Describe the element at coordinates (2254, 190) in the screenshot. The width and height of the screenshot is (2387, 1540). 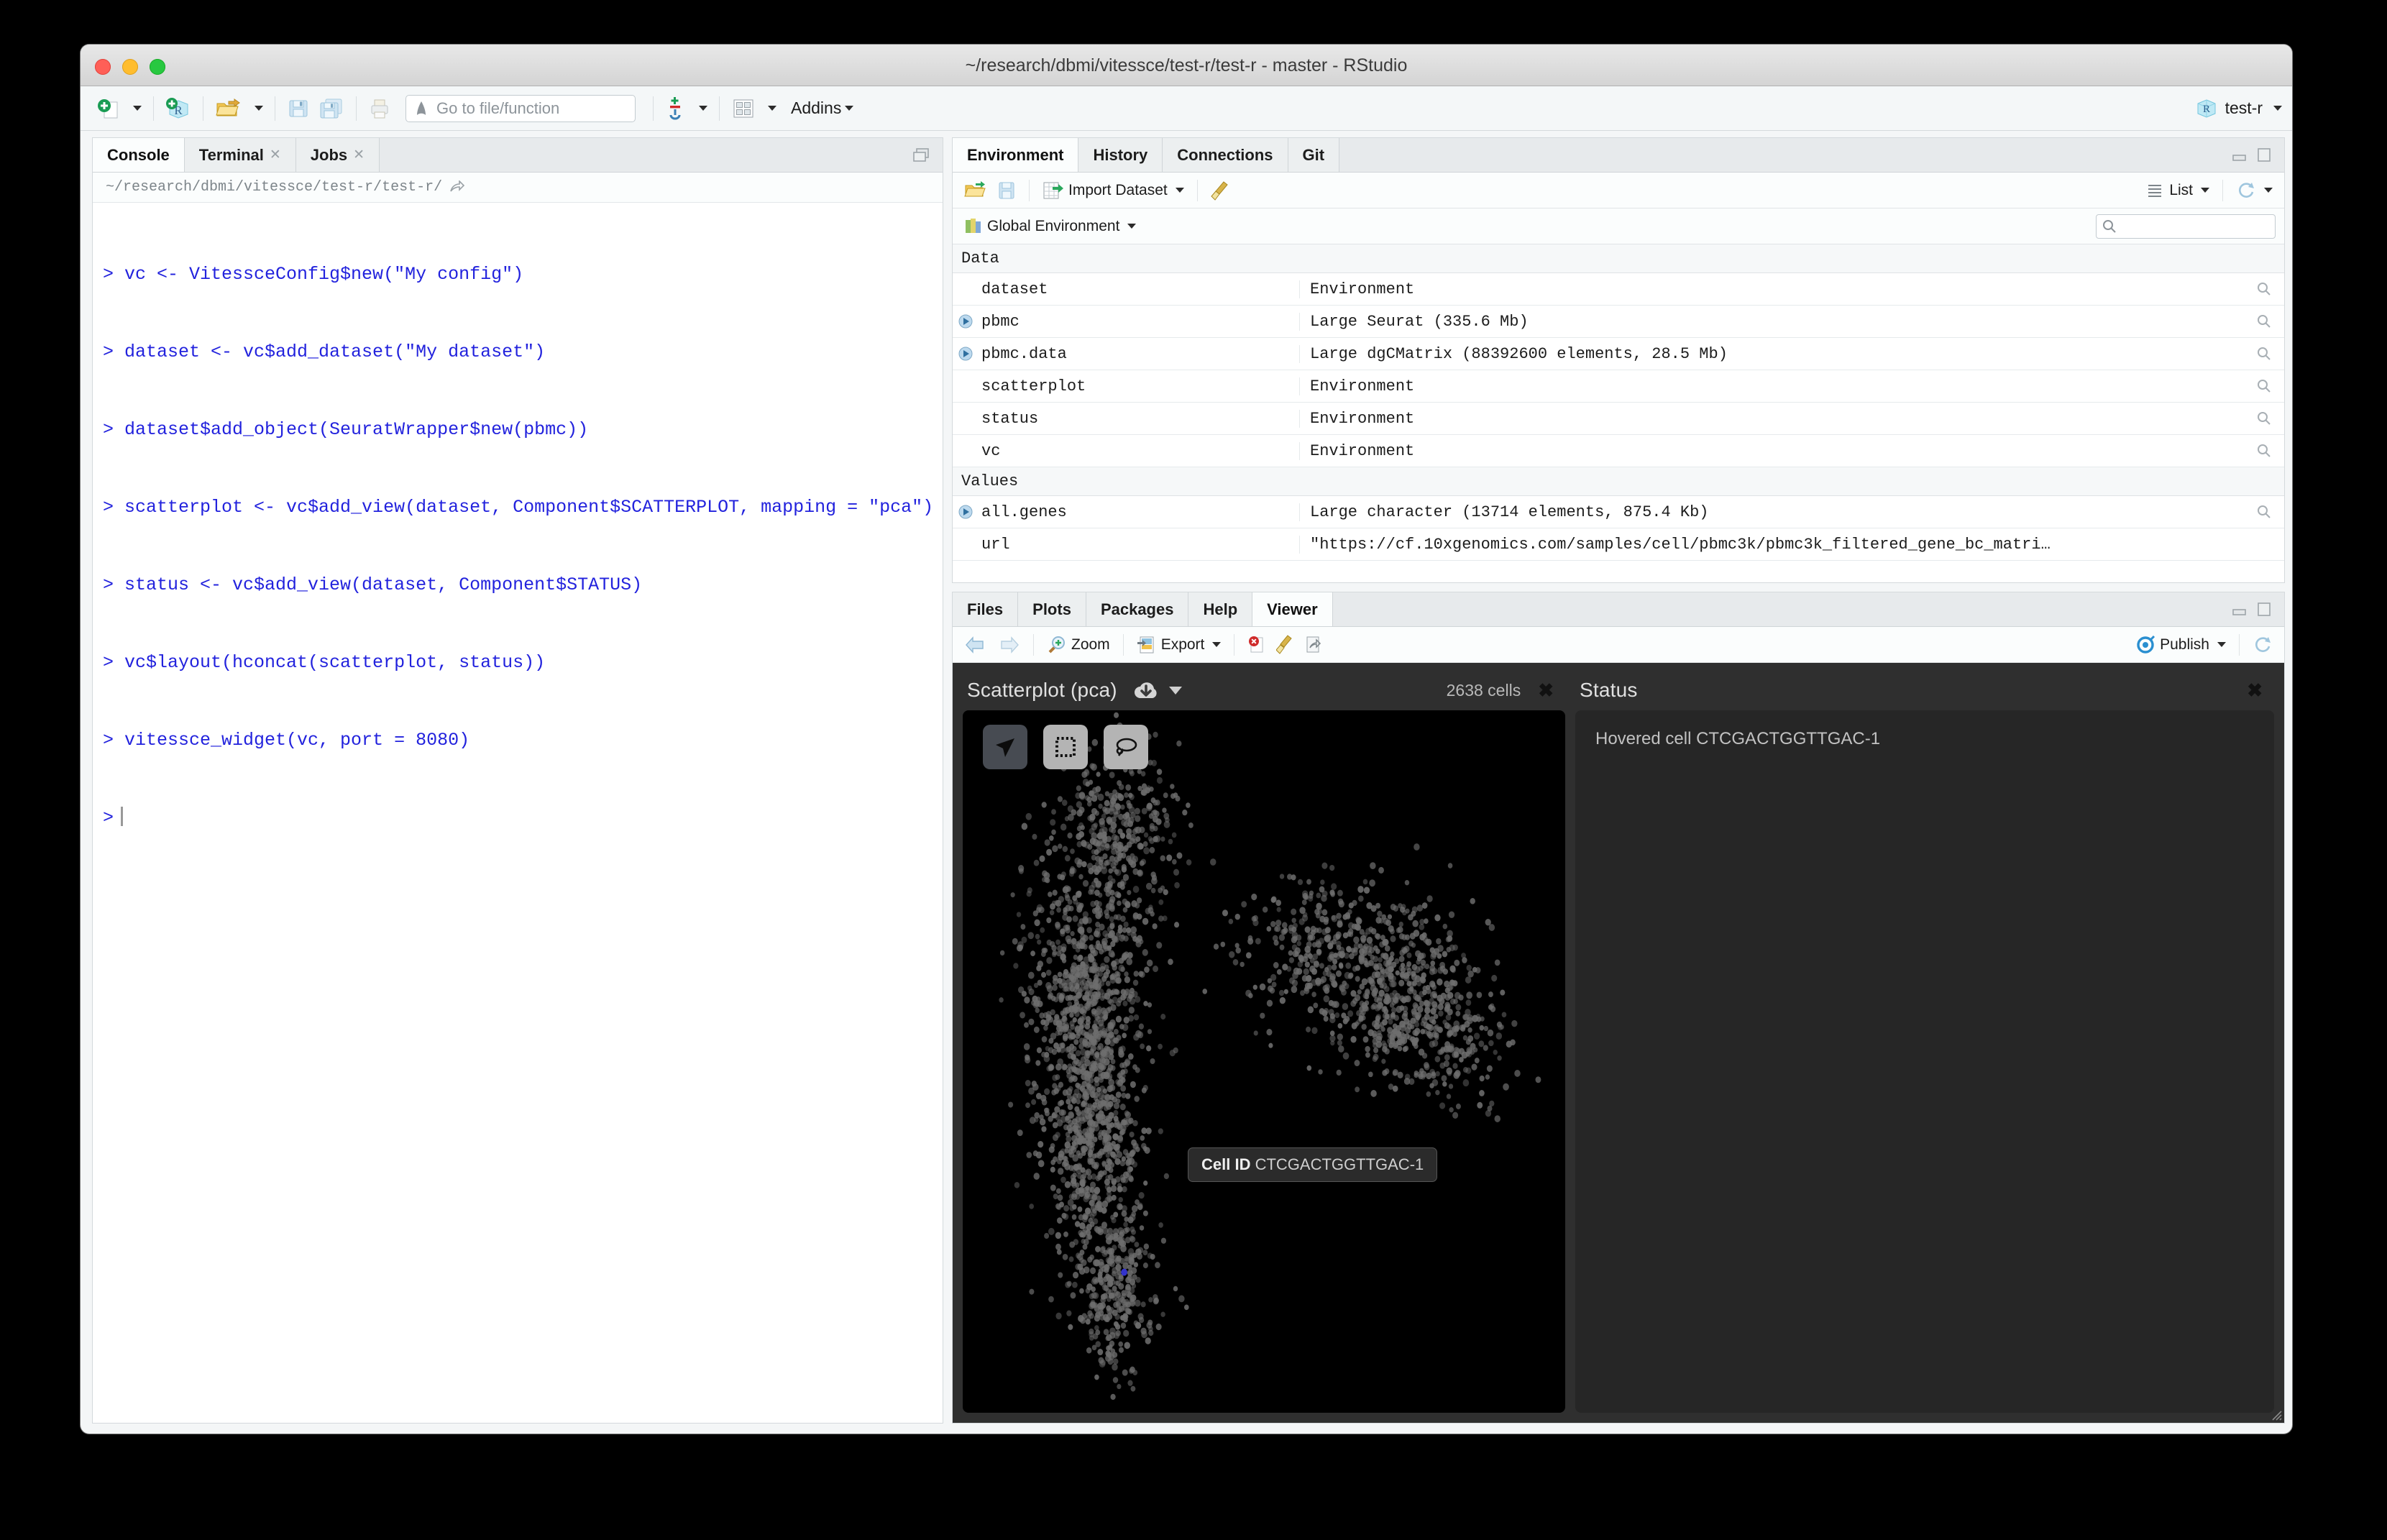
I see `refresh-environment-button` at that location.